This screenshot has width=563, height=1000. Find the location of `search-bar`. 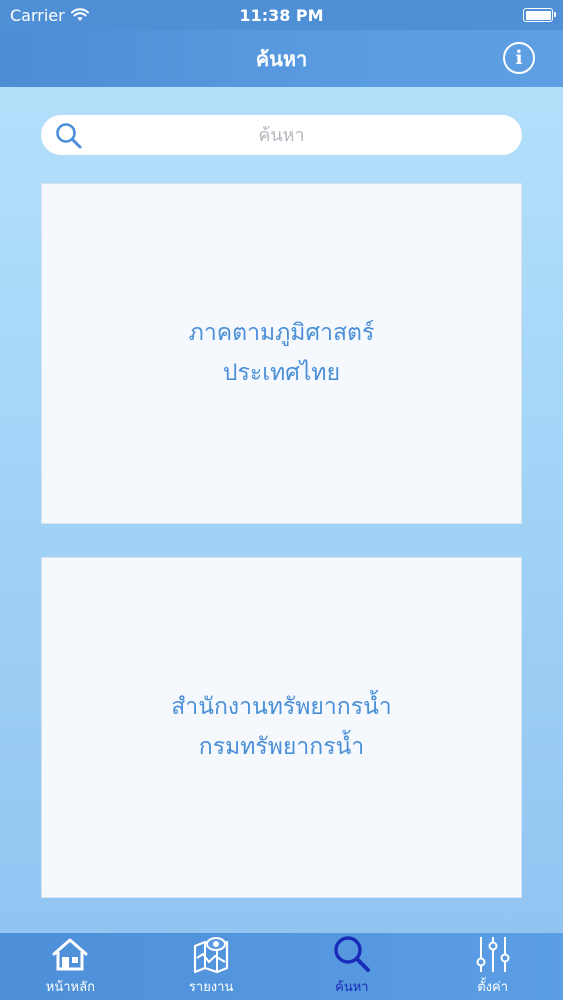

search-bar is located at coordinates (281, 135).